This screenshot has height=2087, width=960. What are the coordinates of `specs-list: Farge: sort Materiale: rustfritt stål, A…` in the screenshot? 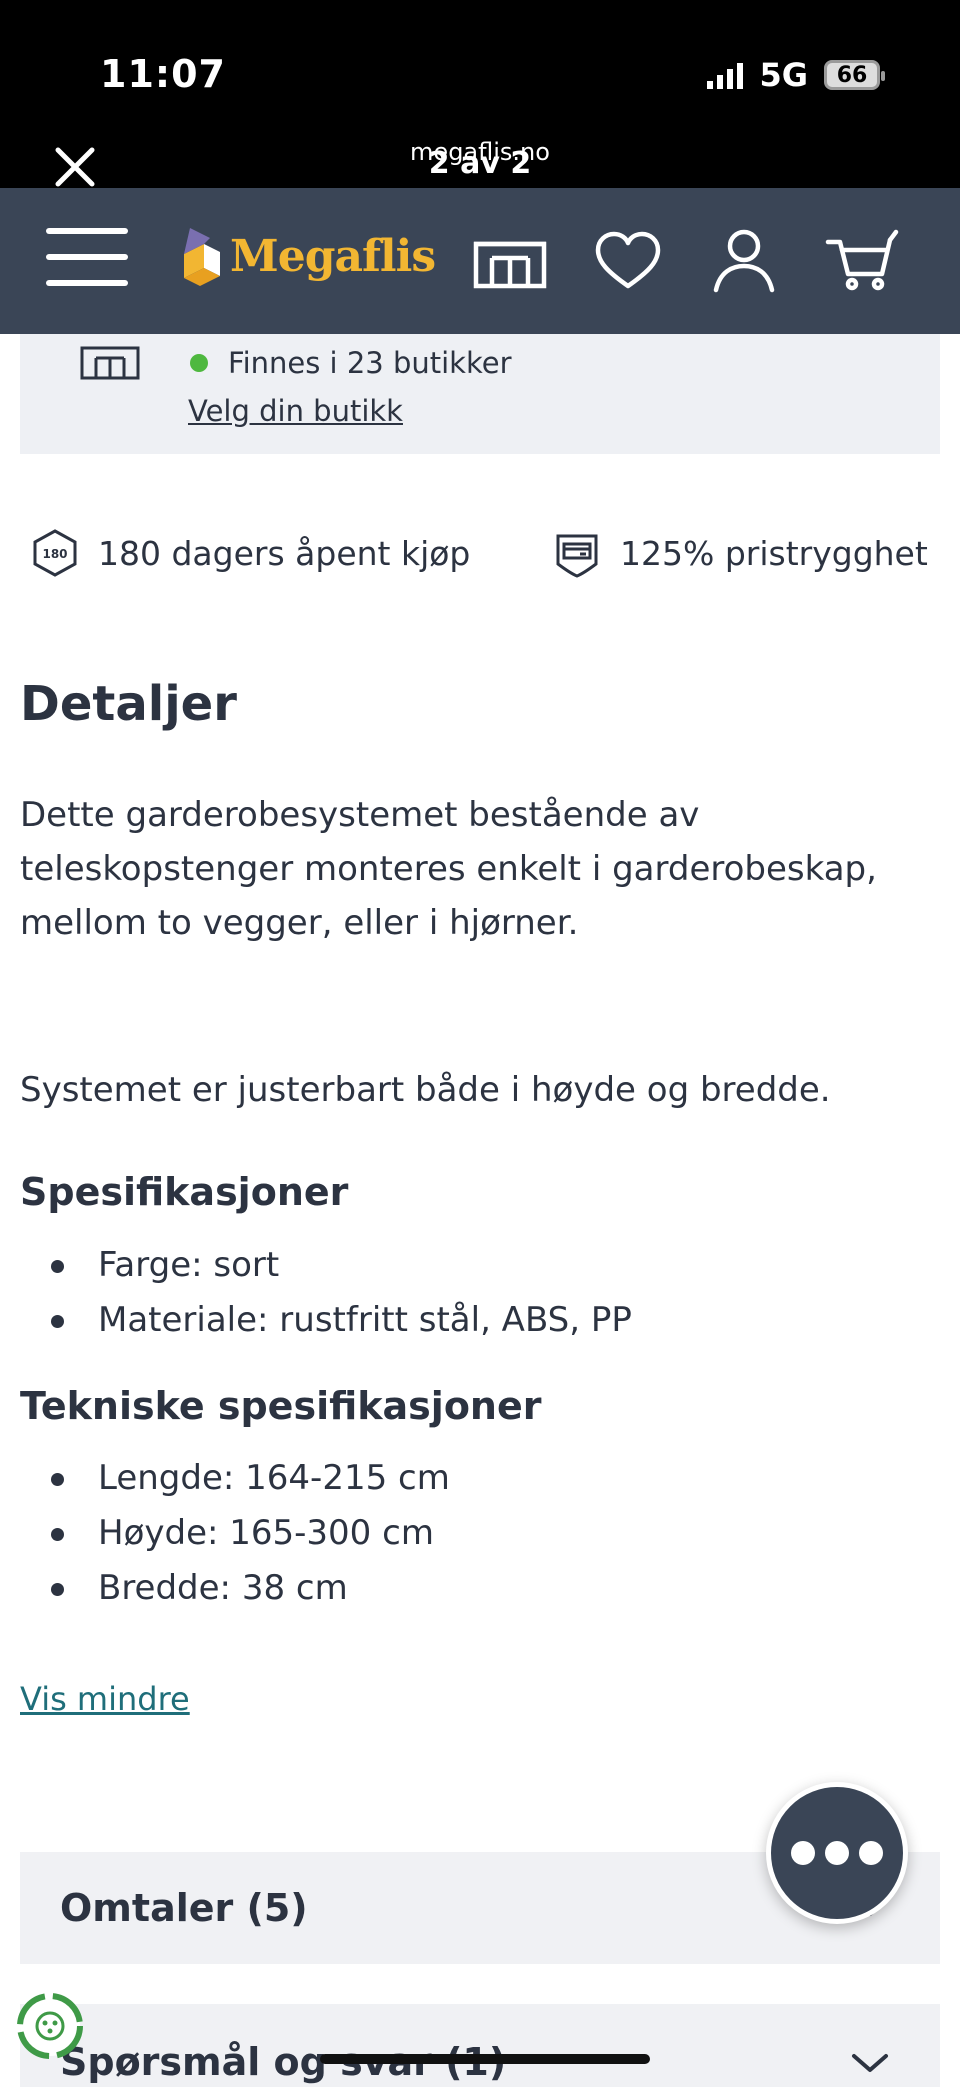 It's located at (340, 1293).